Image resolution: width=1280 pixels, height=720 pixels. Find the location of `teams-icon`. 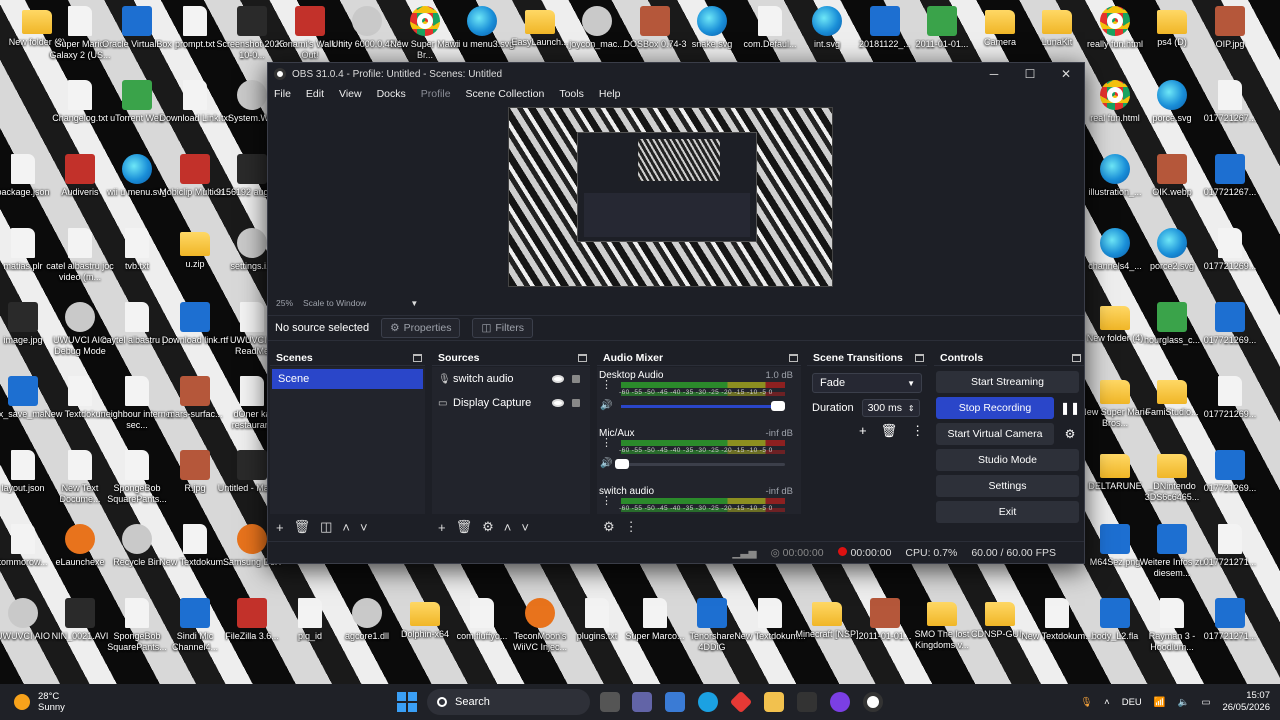

teams-icon is located at coordinates (642, 702).